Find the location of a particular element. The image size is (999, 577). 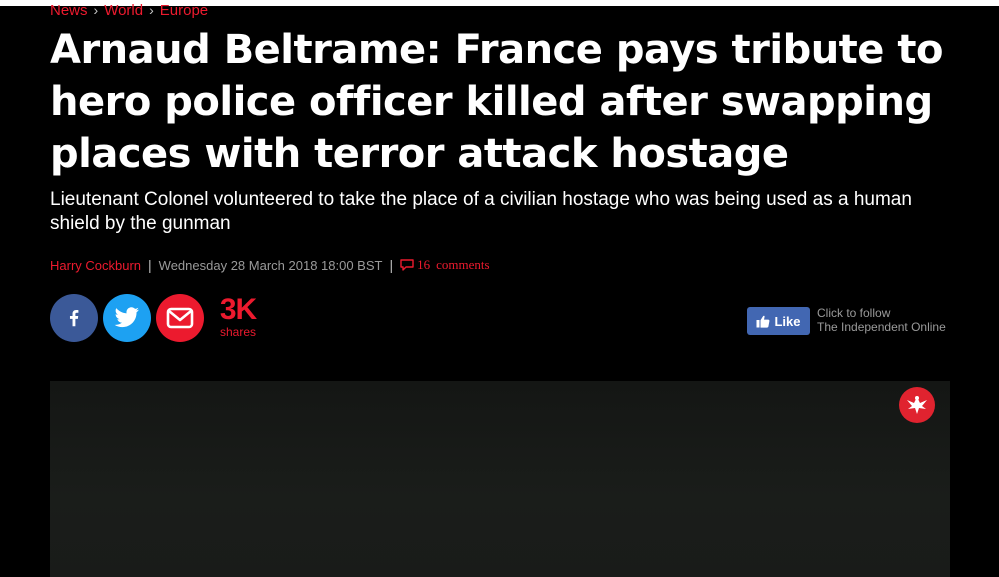

facebook-icon is located at coordinates (74, 318).